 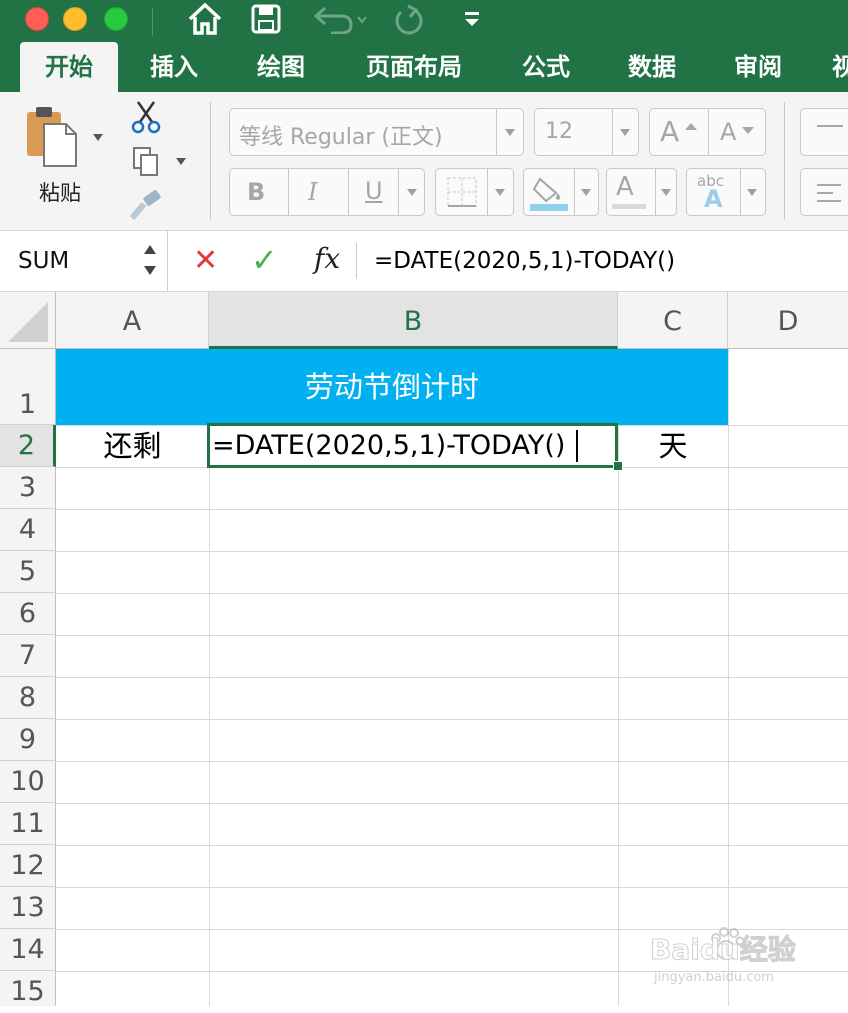 What do you see at coordinates (312, 192) in the screenshot?
I see `italic-button: I` at bounding box center [312, 192].